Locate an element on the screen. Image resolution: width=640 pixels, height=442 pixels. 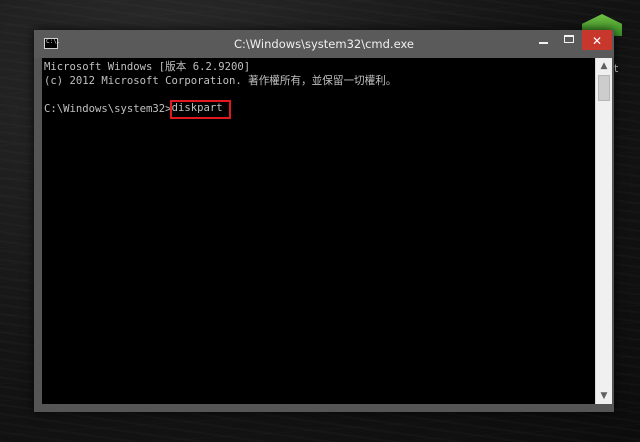
highlighted-command: diskpart is located at coordinates (200, 109).